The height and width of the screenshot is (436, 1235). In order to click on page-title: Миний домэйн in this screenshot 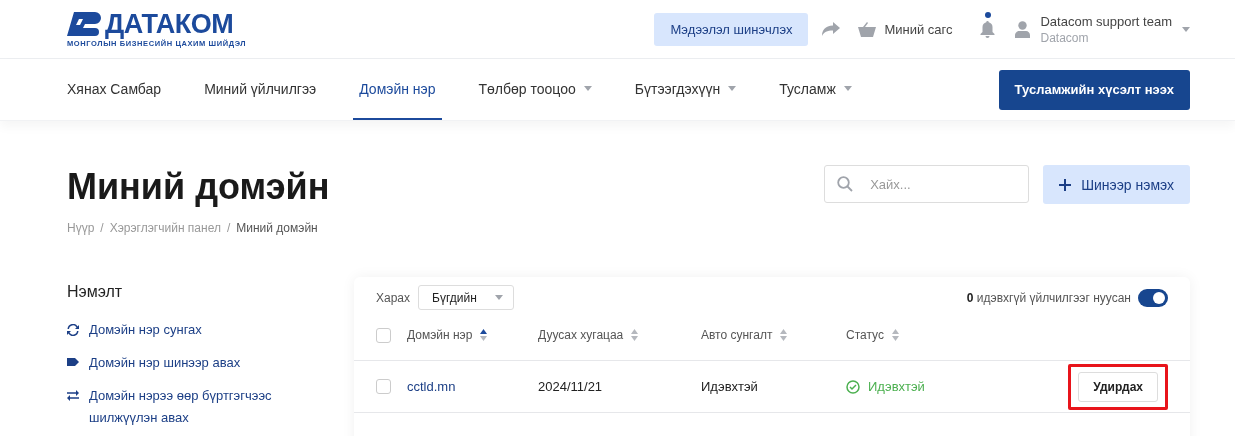, I will do `click(198, 187)`.